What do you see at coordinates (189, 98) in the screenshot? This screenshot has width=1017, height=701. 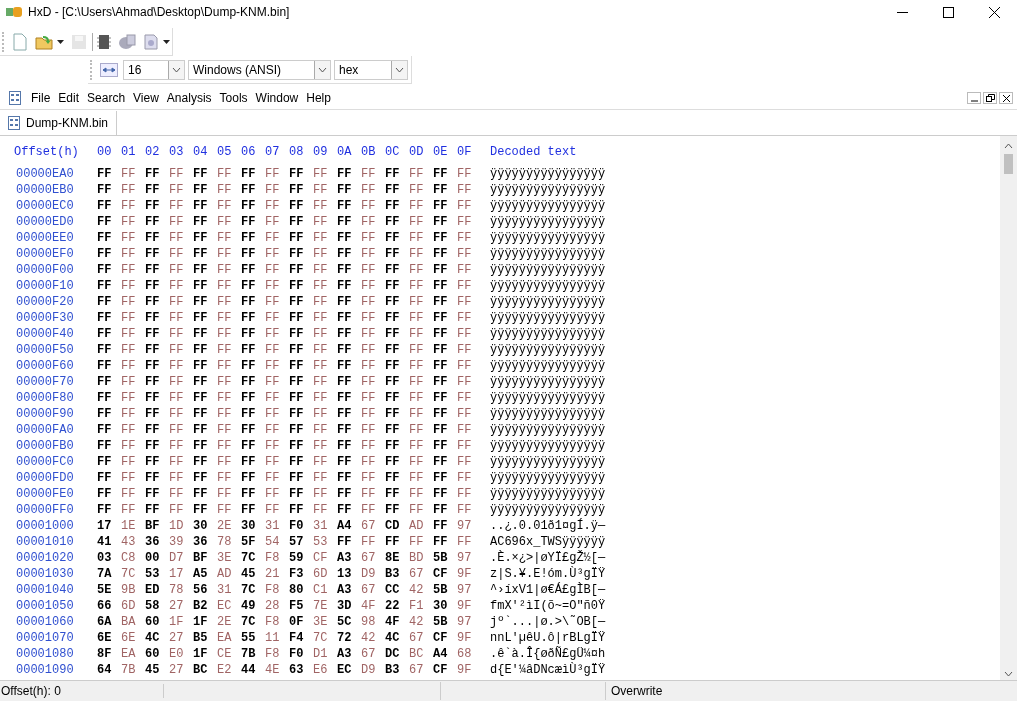 I see `menu-item: Analysis` at bounding box center [189, 98].